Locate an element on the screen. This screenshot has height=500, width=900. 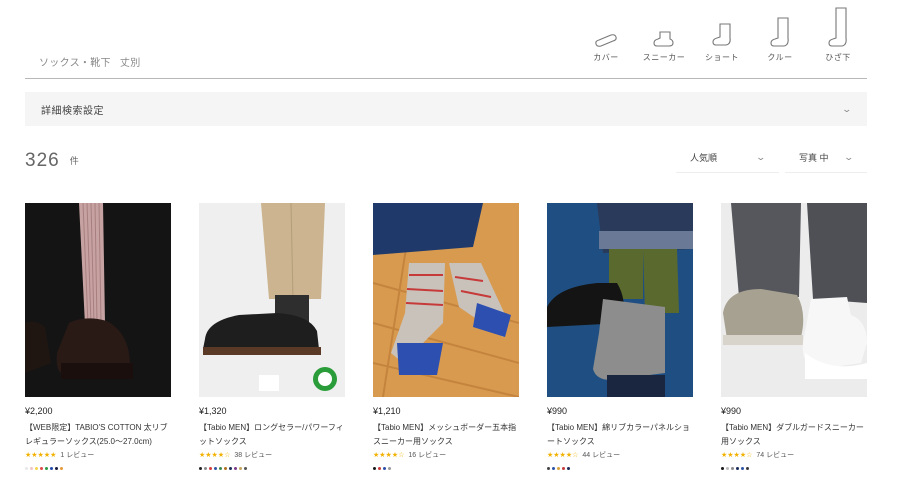
advanced-search-label: 詳細検索設定 is located at coordinates (72, 111).